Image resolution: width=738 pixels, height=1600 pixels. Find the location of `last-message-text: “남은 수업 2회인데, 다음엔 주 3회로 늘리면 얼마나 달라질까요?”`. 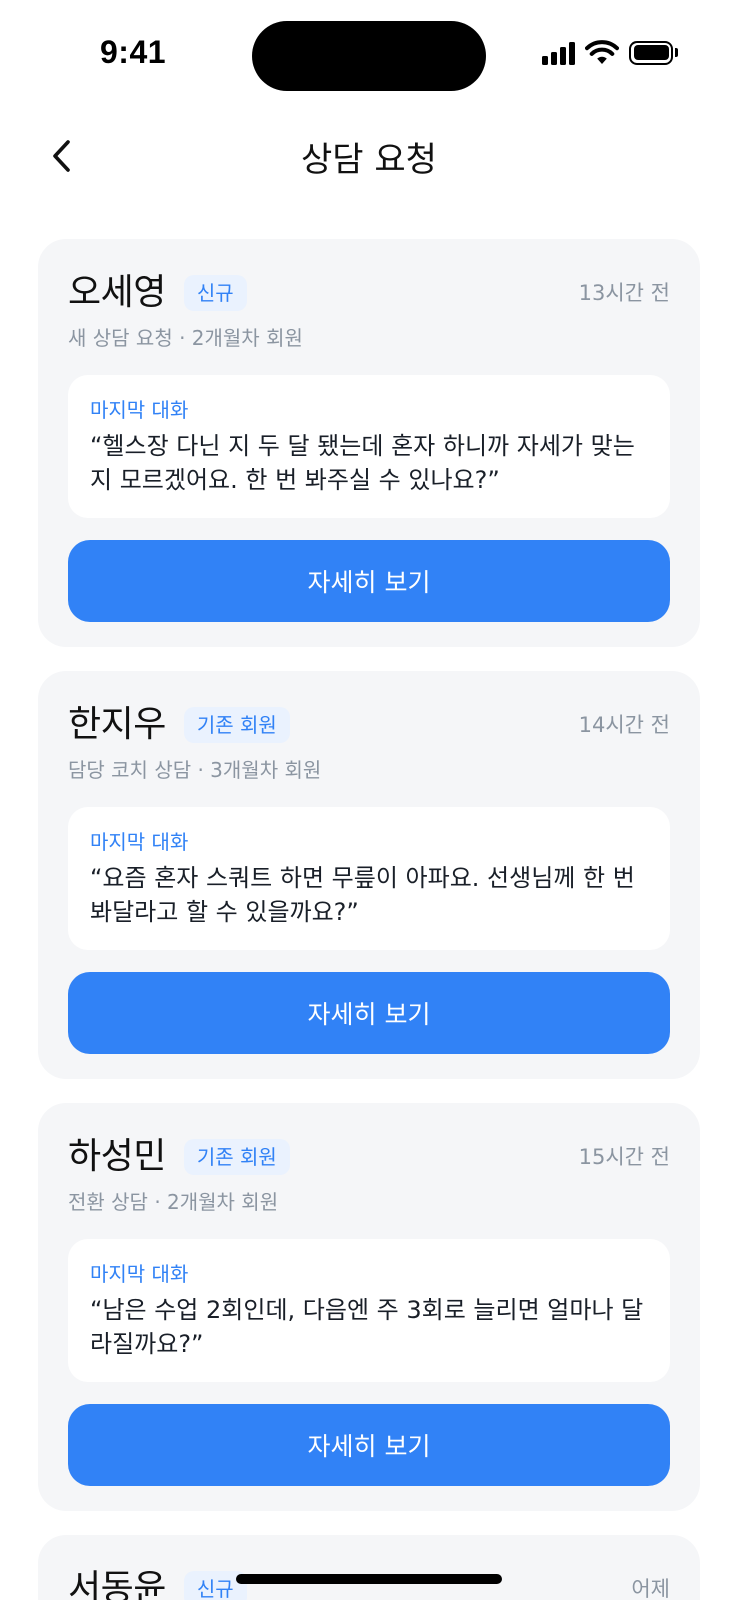

last-message-text: “남은 수업 2회인데, 다음엔 주 3회로 늘리면 얼마나 달라질까요?” is located at coordinates (367, 1327).